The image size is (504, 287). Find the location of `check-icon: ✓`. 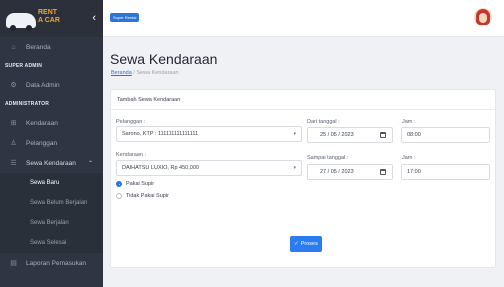

check-icon: ✓ is located at coordinates (296, 244).